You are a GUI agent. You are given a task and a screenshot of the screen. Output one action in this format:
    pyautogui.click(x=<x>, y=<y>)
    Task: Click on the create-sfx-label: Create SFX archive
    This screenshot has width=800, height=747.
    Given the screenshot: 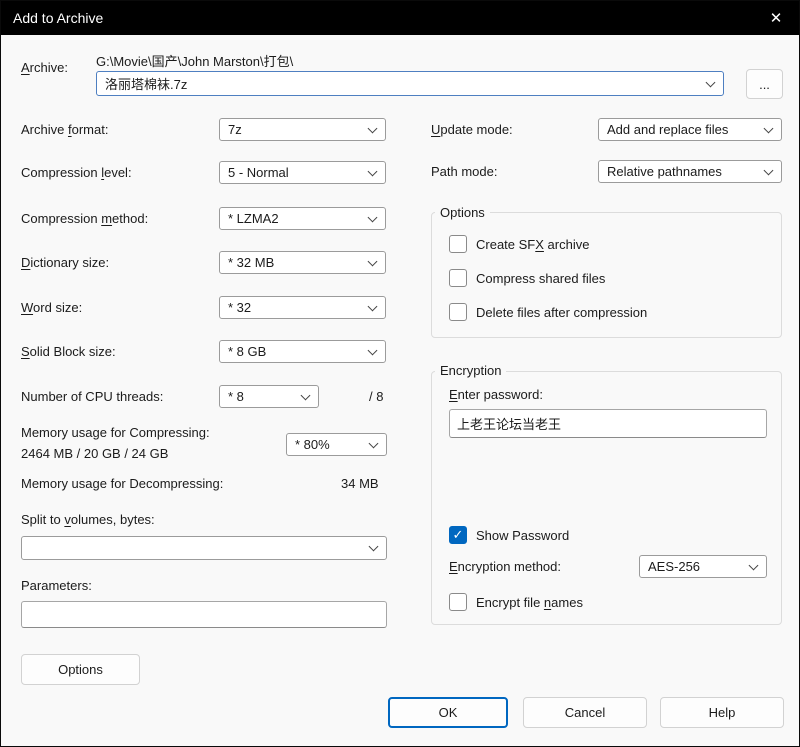 What is the action you would take?
    pyautogui.click(x=533, y=244)
    